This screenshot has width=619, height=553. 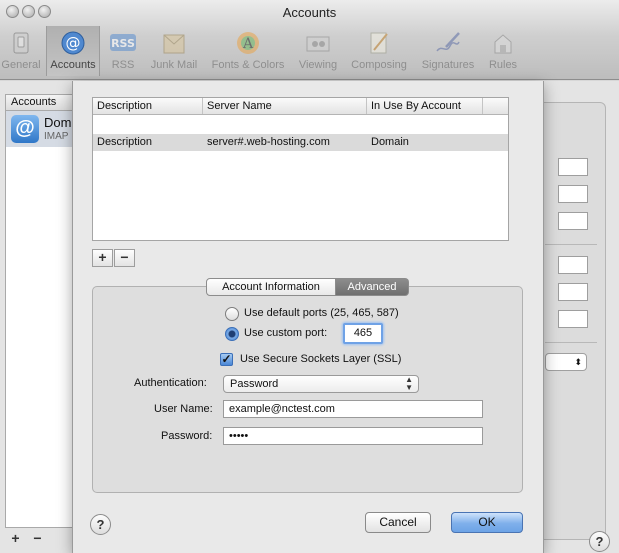 I want to click on username-label: User Name:, so click(x=183, y=409).